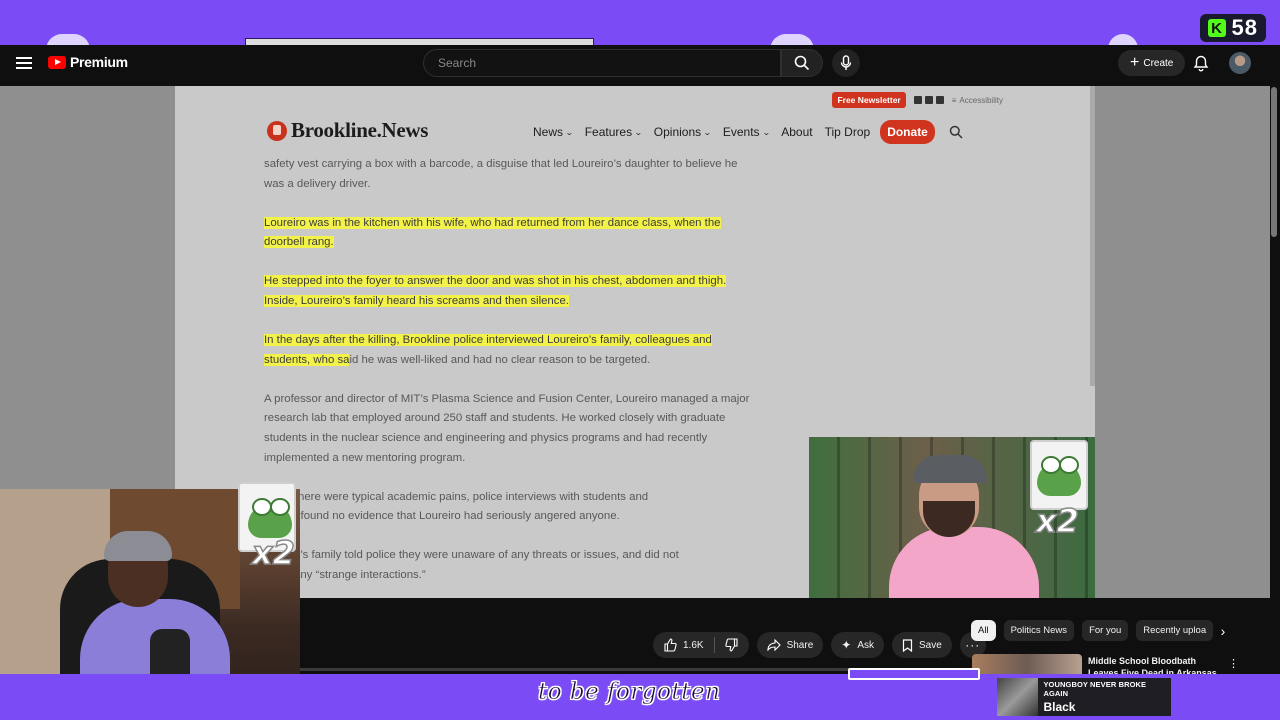 The width and height of the screenshot is (1280, 720). Describe the element at coordinates (930, 645) in the screenshot. I see `save-label: Save` at that location.